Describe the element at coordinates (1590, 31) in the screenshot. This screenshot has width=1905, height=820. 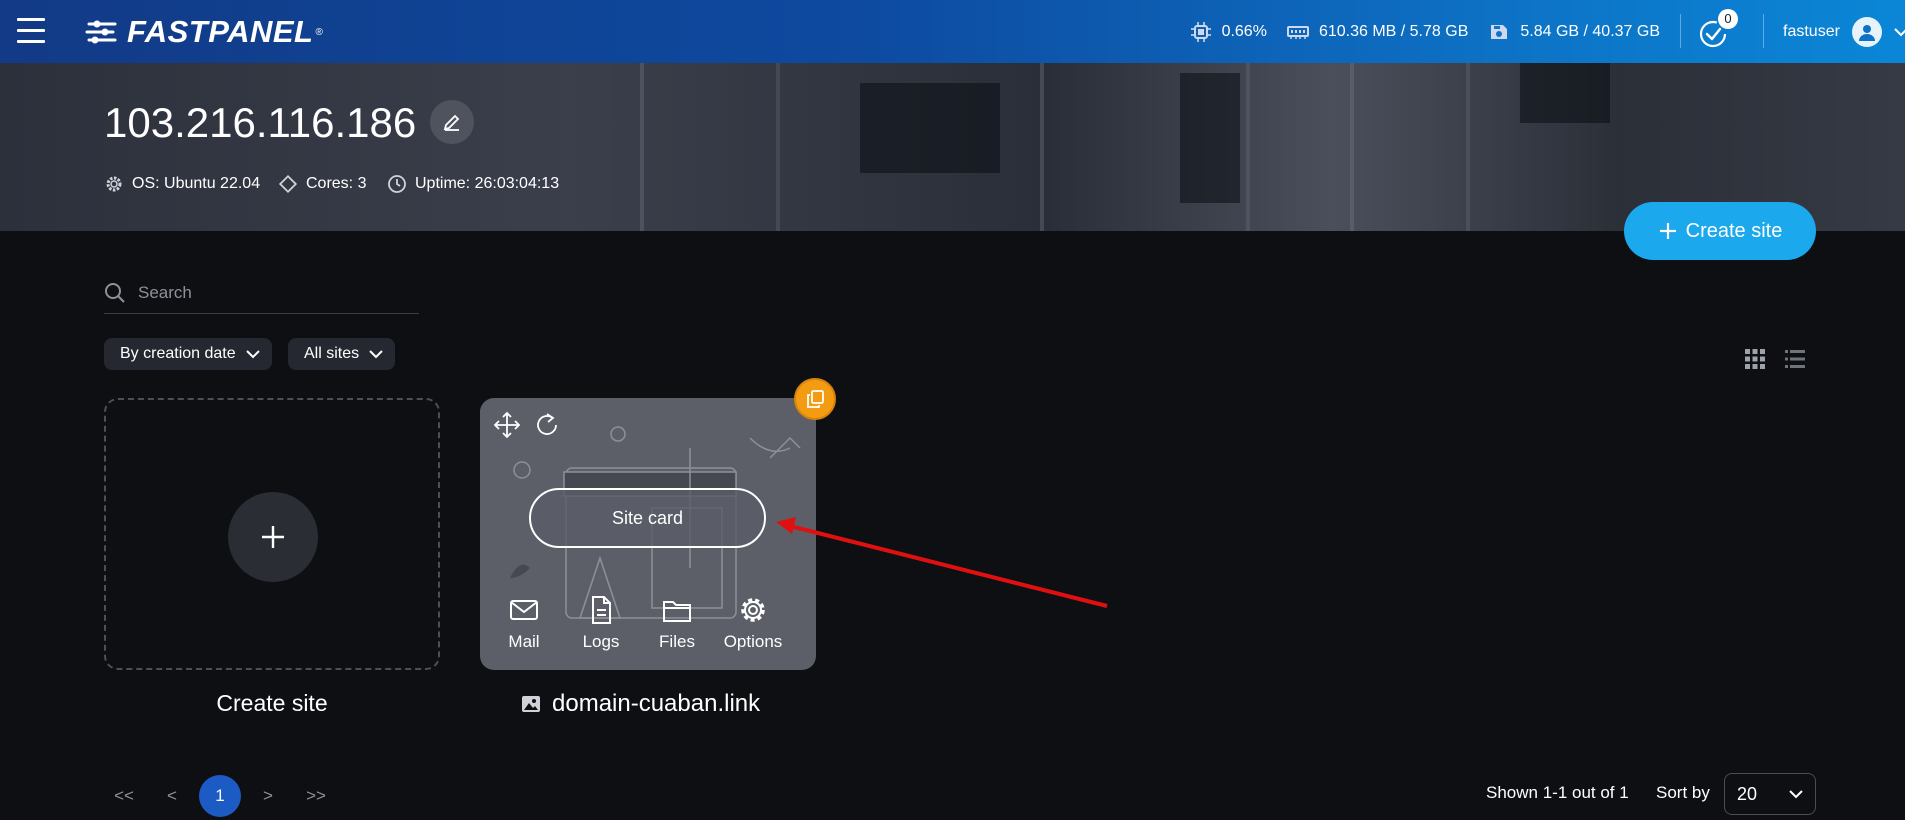
I see `disk-value: 5.84 GB / 40.37 GB` at that location.